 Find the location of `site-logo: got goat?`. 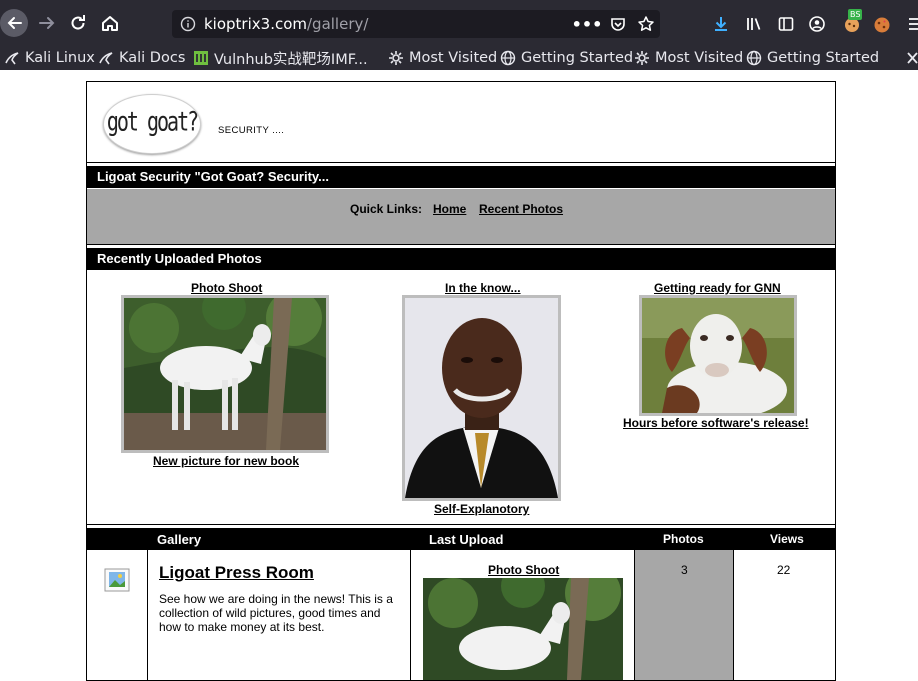

site-logo: got goat? is located at coordinates (152, 124).